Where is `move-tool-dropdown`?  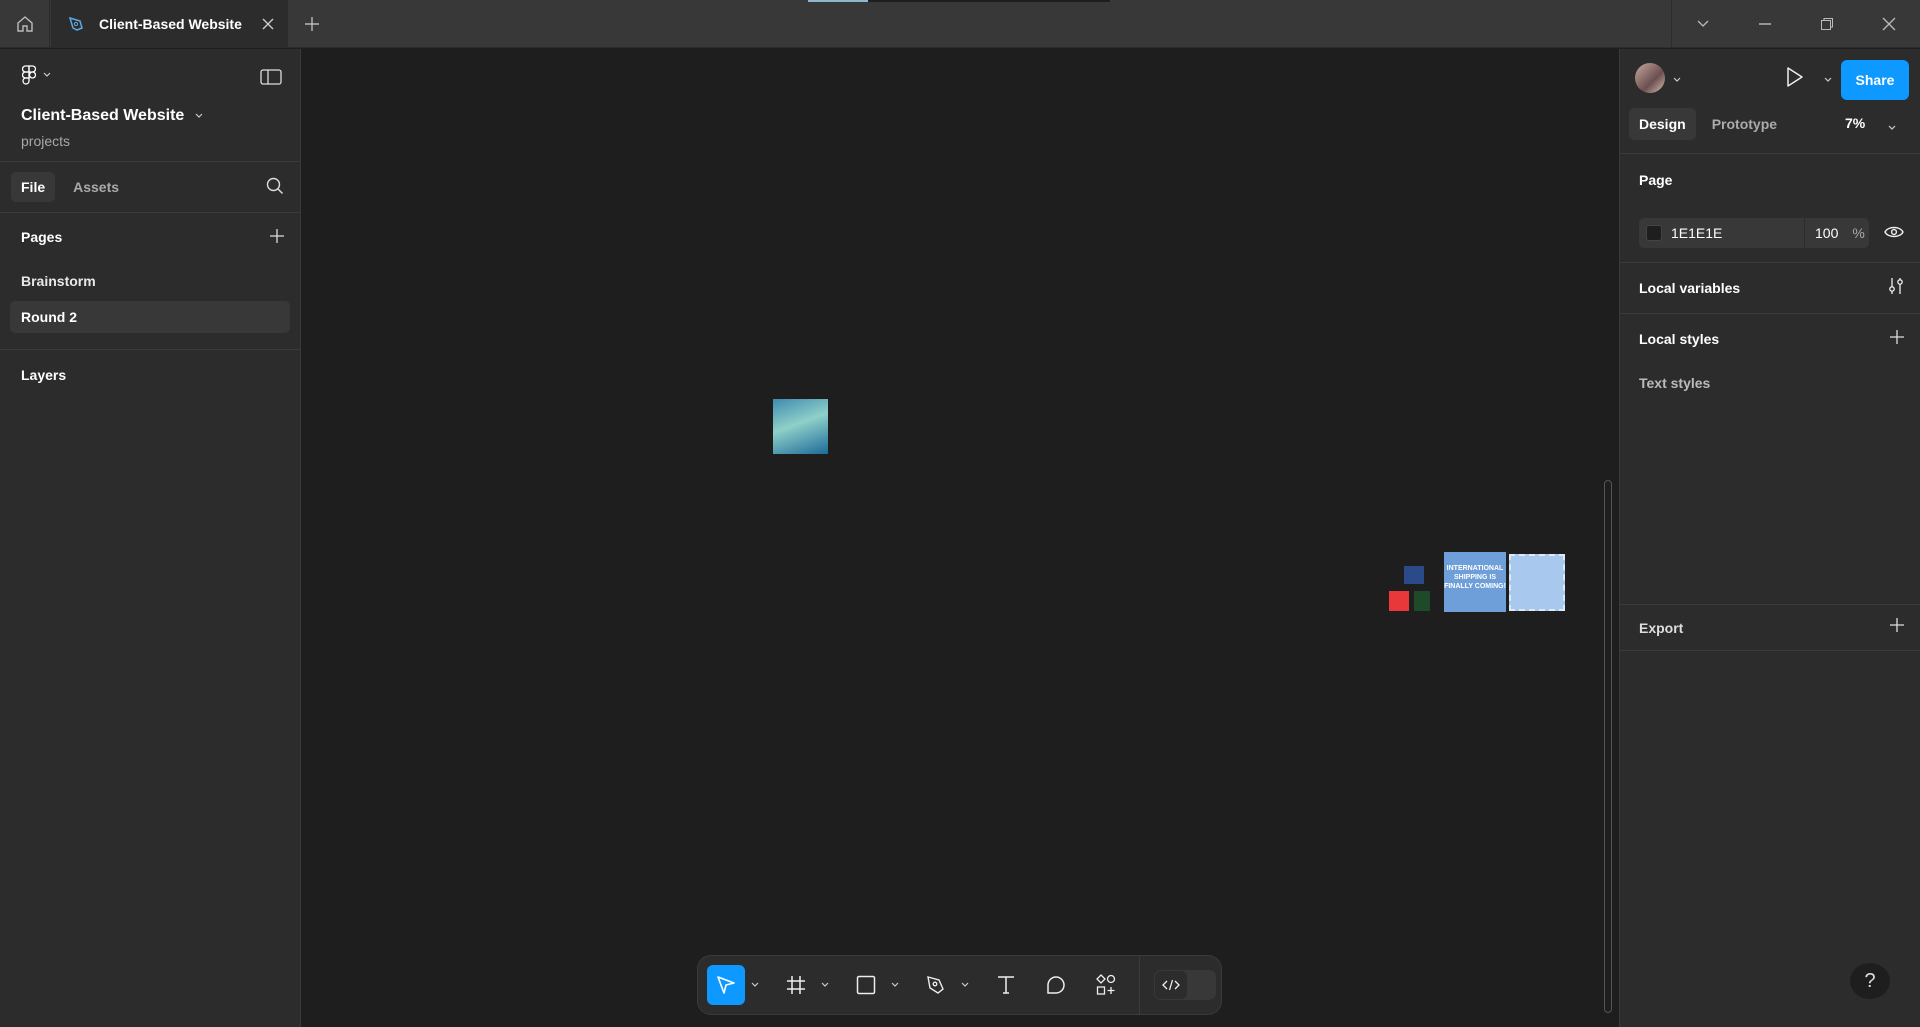
move-tool-dropdown is located at coordinates (755, 985).